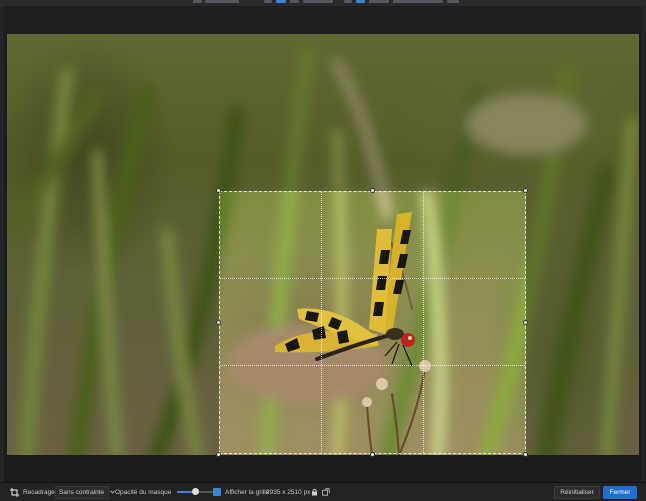  I want to click on constraint-select: Sans contrainte, so click(85, 492).